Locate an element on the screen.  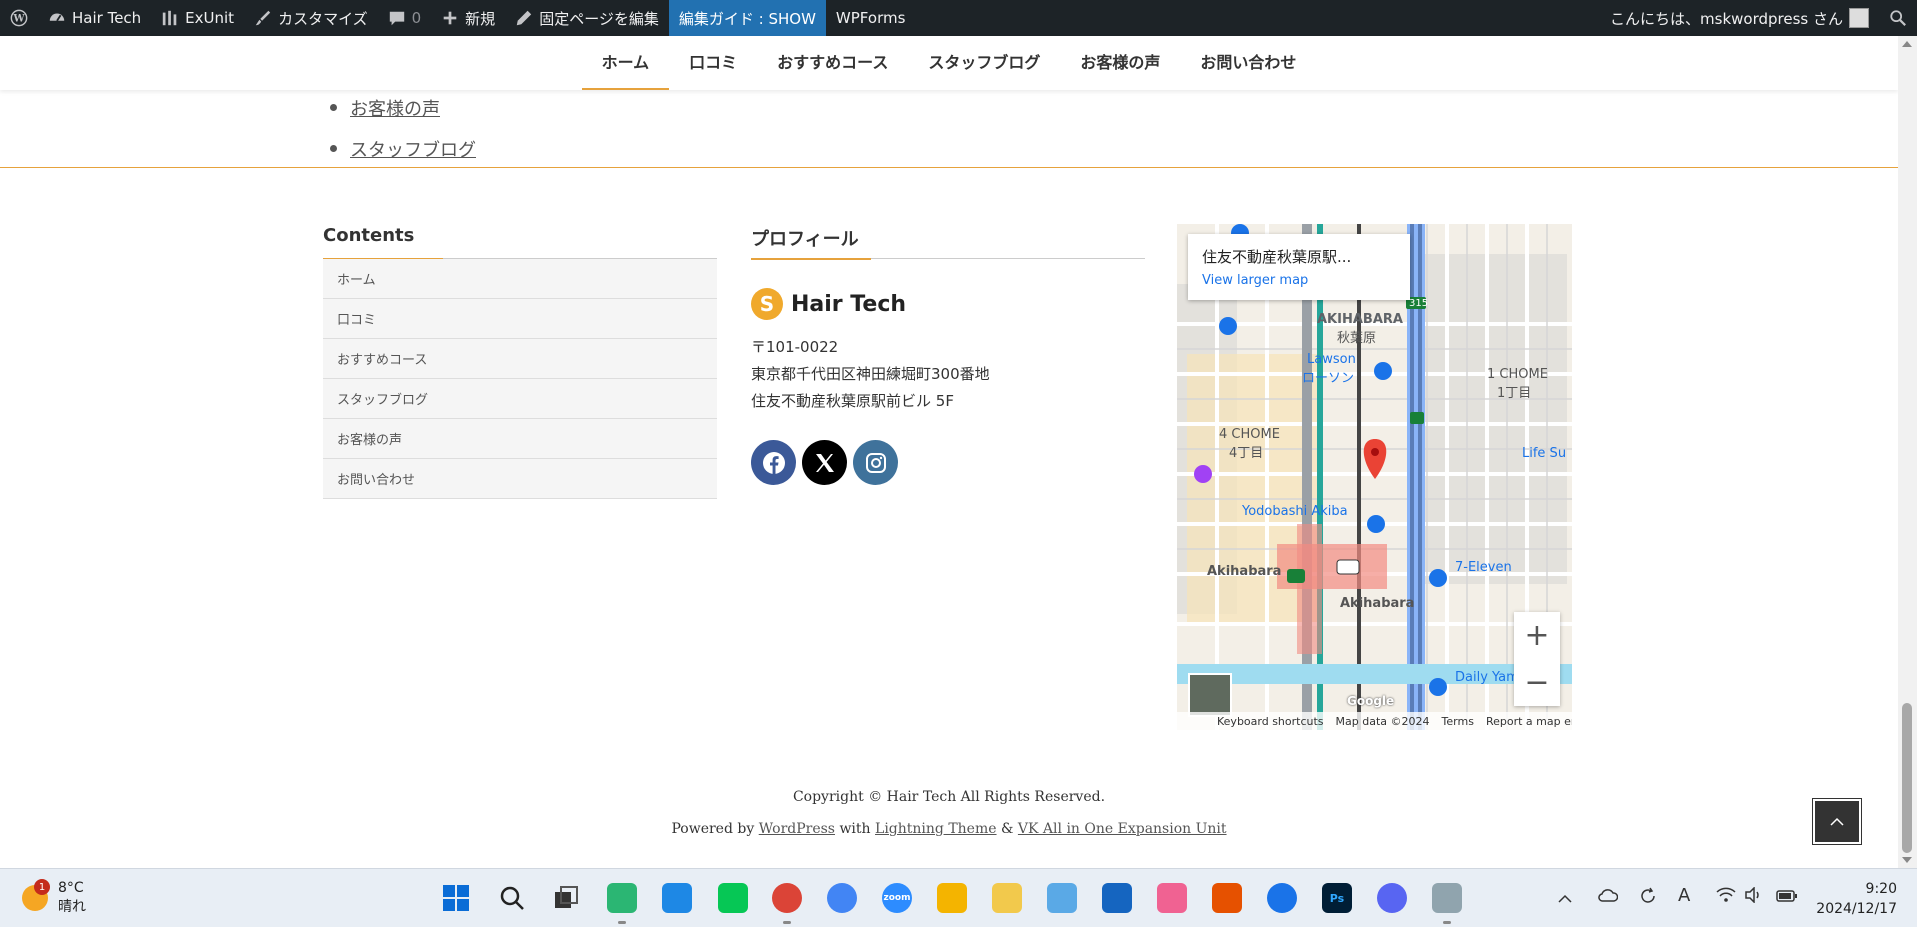
contents-list: ホーム 口コミ おすすめコース スタッフブログ お客様の声 お問い合わせ is located at coordinates (520, 379).